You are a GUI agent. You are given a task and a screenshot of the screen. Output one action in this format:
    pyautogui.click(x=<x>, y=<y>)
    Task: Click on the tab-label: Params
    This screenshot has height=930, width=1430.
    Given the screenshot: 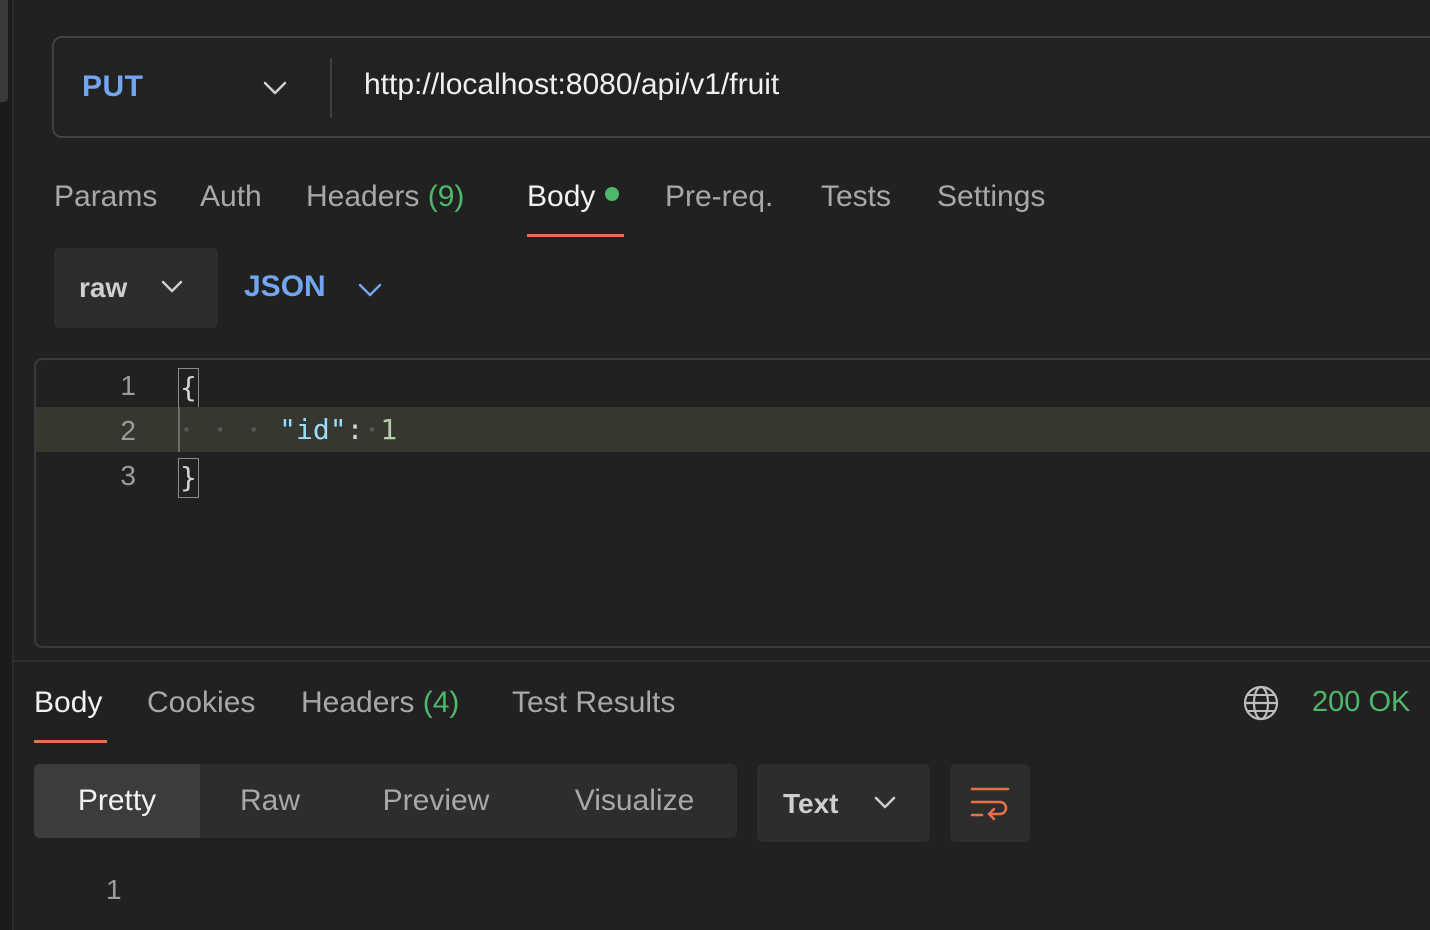 What is the action you would take?
    pyautogui.click(x=106, y=196)
    